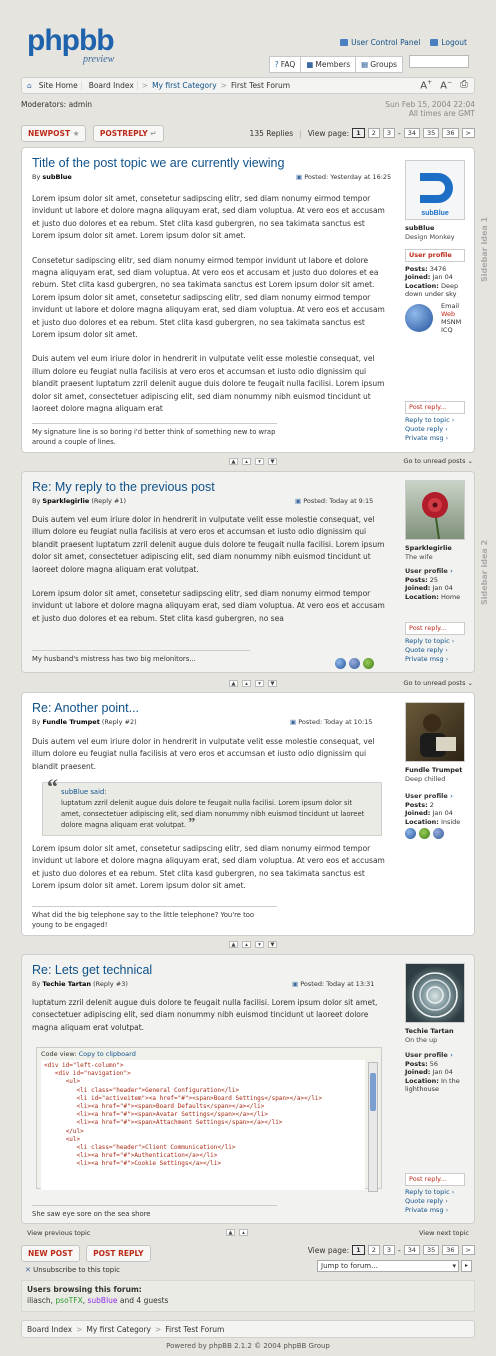 This screenshot has height=1356, width=496. What do you see at coordinates (123, 487) in the screenshot?
I see `post-title: Re: My reply to the previous post` at bounding box center [123, 487].